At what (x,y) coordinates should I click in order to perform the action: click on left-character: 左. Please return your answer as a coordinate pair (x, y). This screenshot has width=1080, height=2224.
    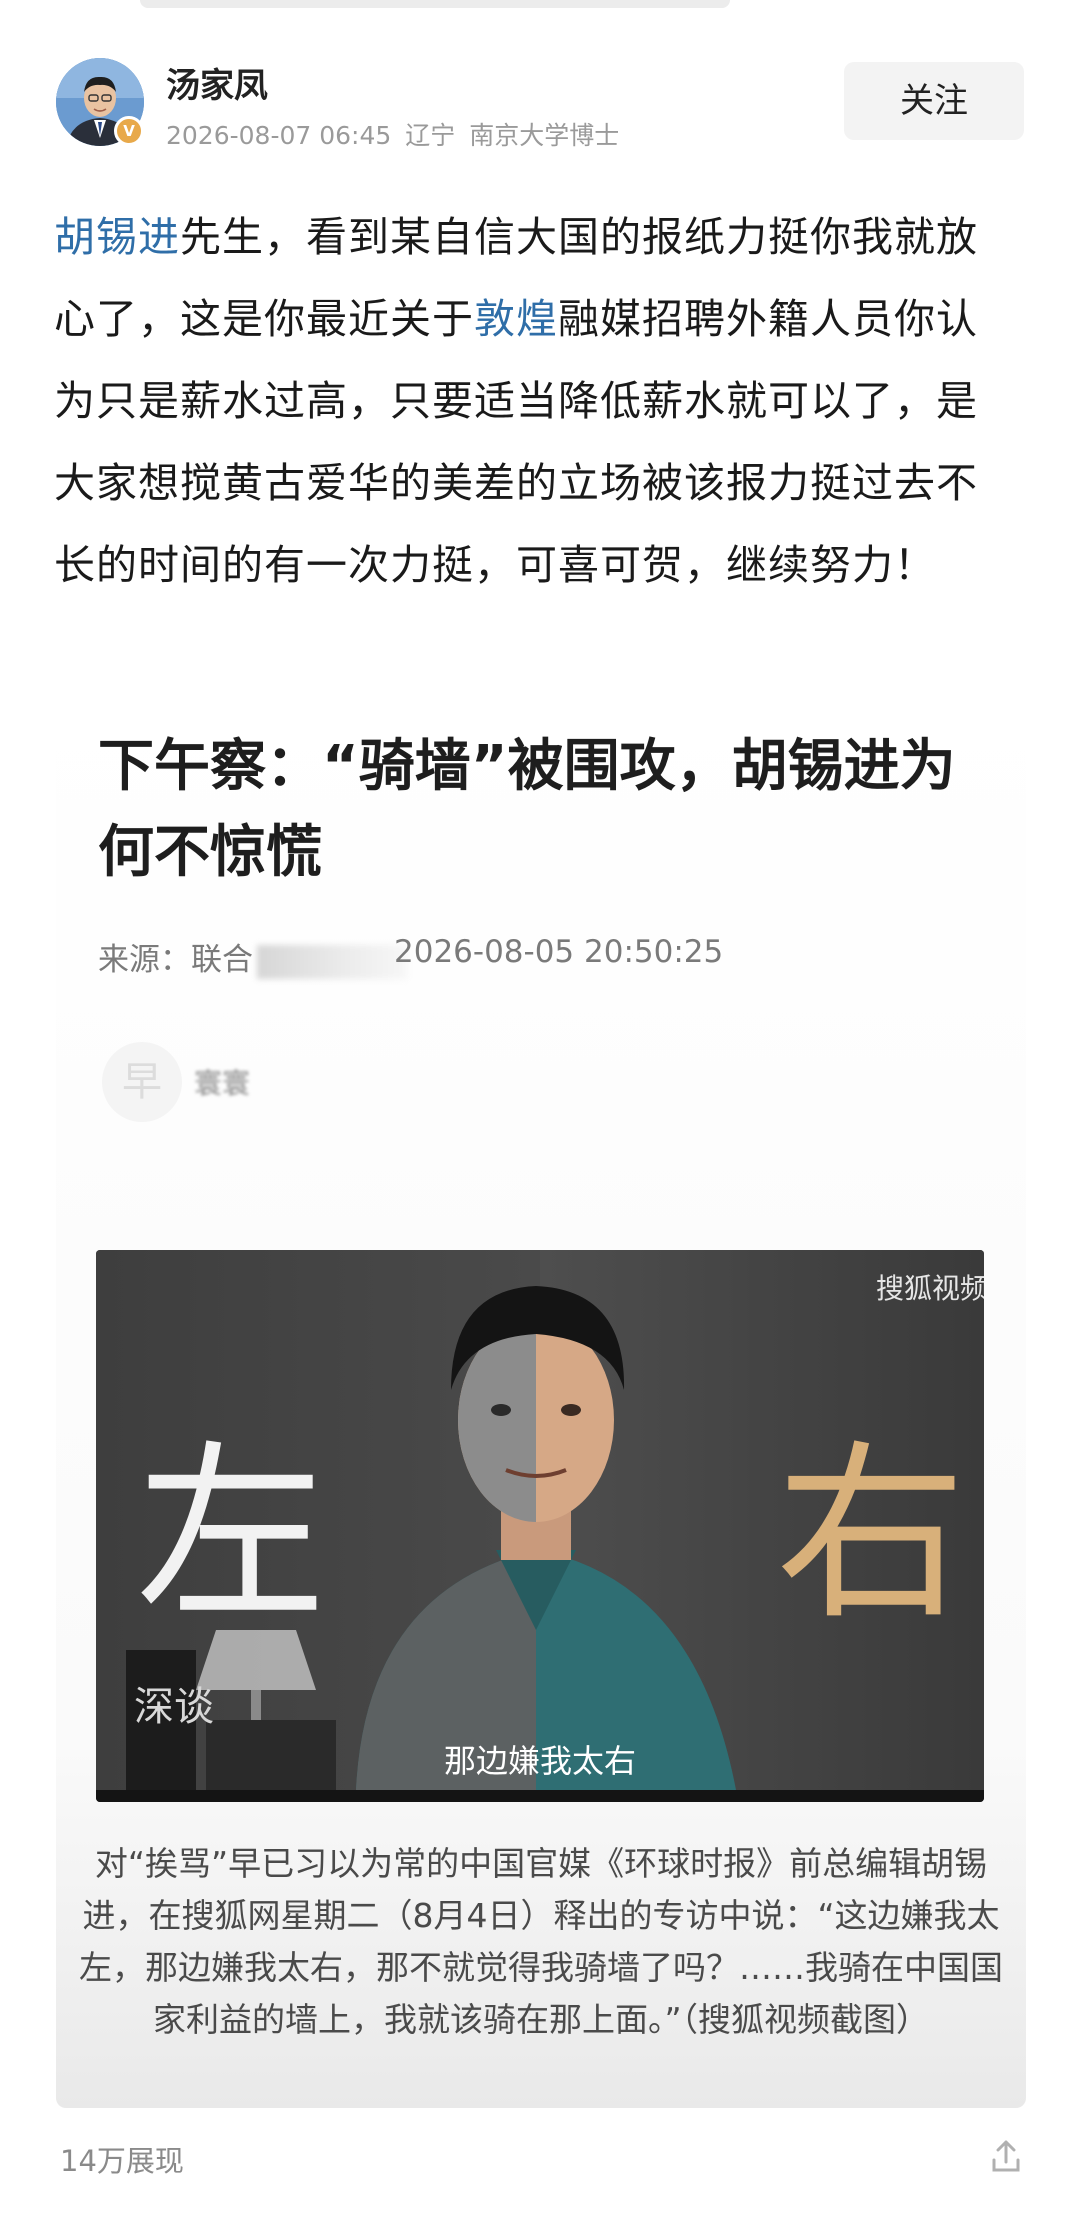
    Looking at the image, I should click on (231, 1534).